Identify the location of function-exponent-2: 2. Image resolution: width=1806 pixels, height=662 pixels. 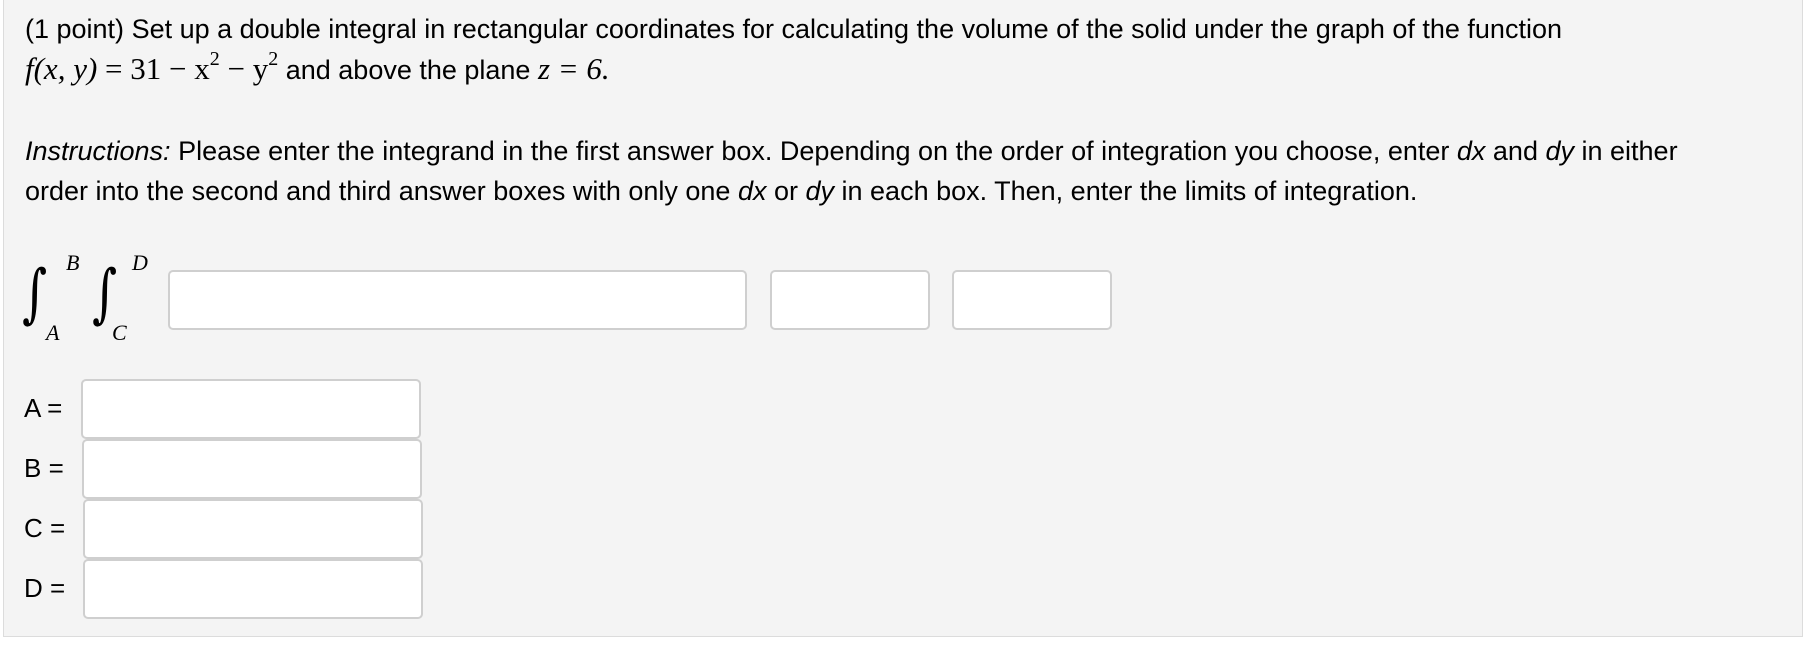
(273, 59).